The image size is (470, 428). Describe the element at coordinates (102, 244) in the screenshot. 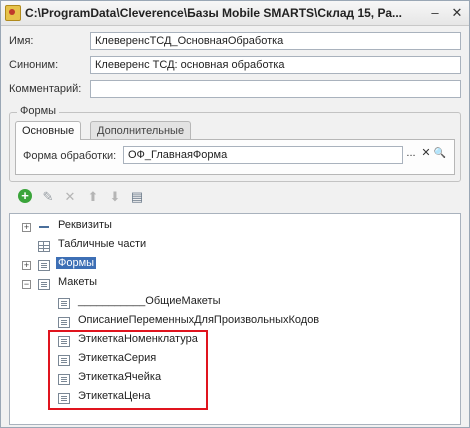

I see `tree-item-tabular-parts: Табличные части` at that location.